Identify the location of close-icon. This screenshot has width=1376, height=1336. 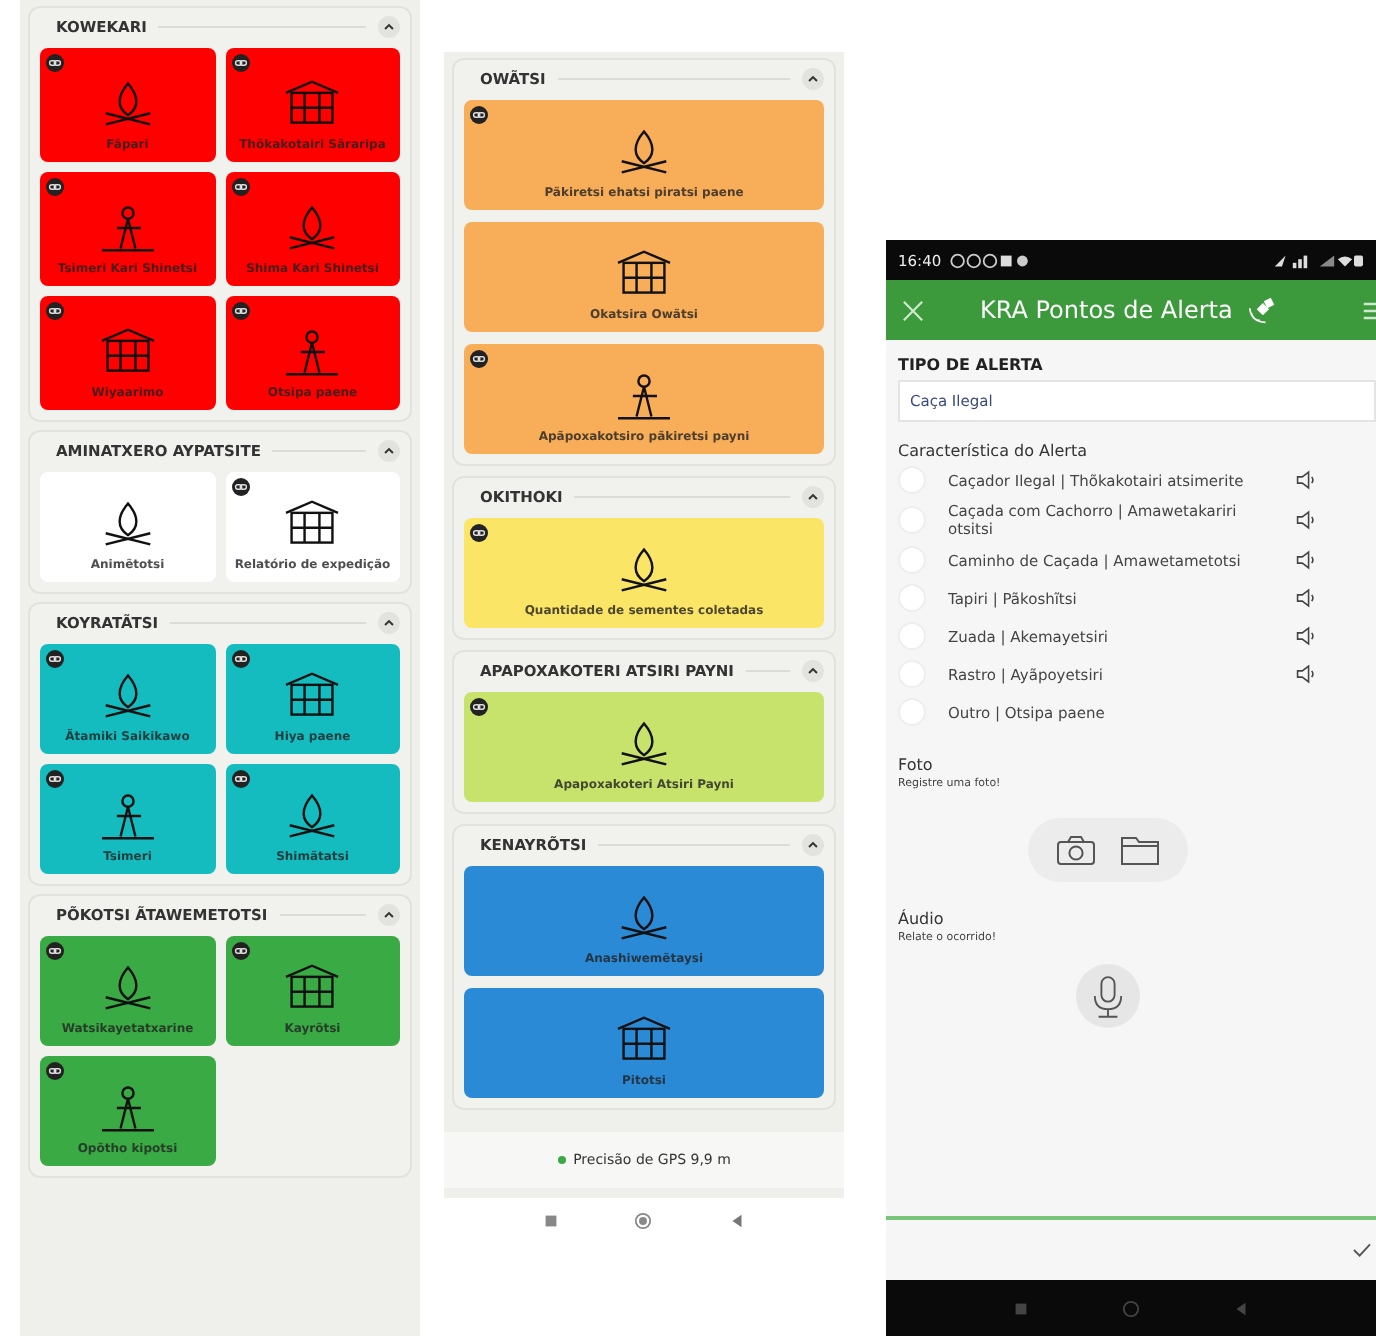
(913, 310).